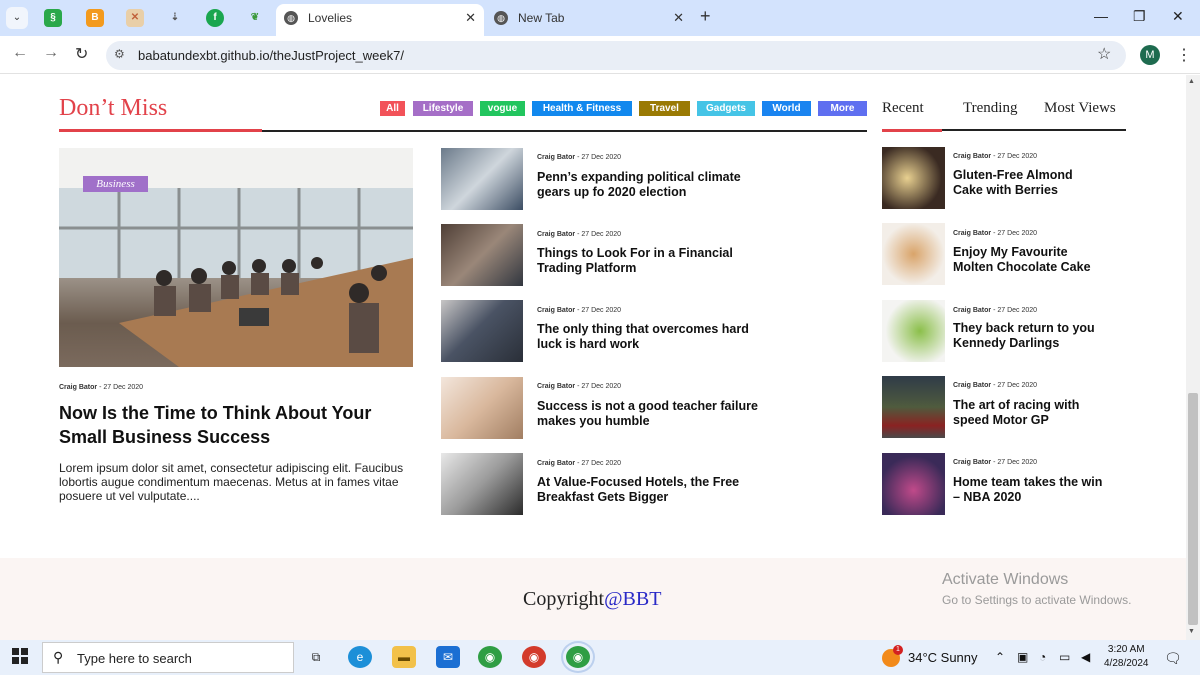  Describe the element at coordinates (1064, 657) in the screenshot. I see `battery-icon: ▭` at that location.